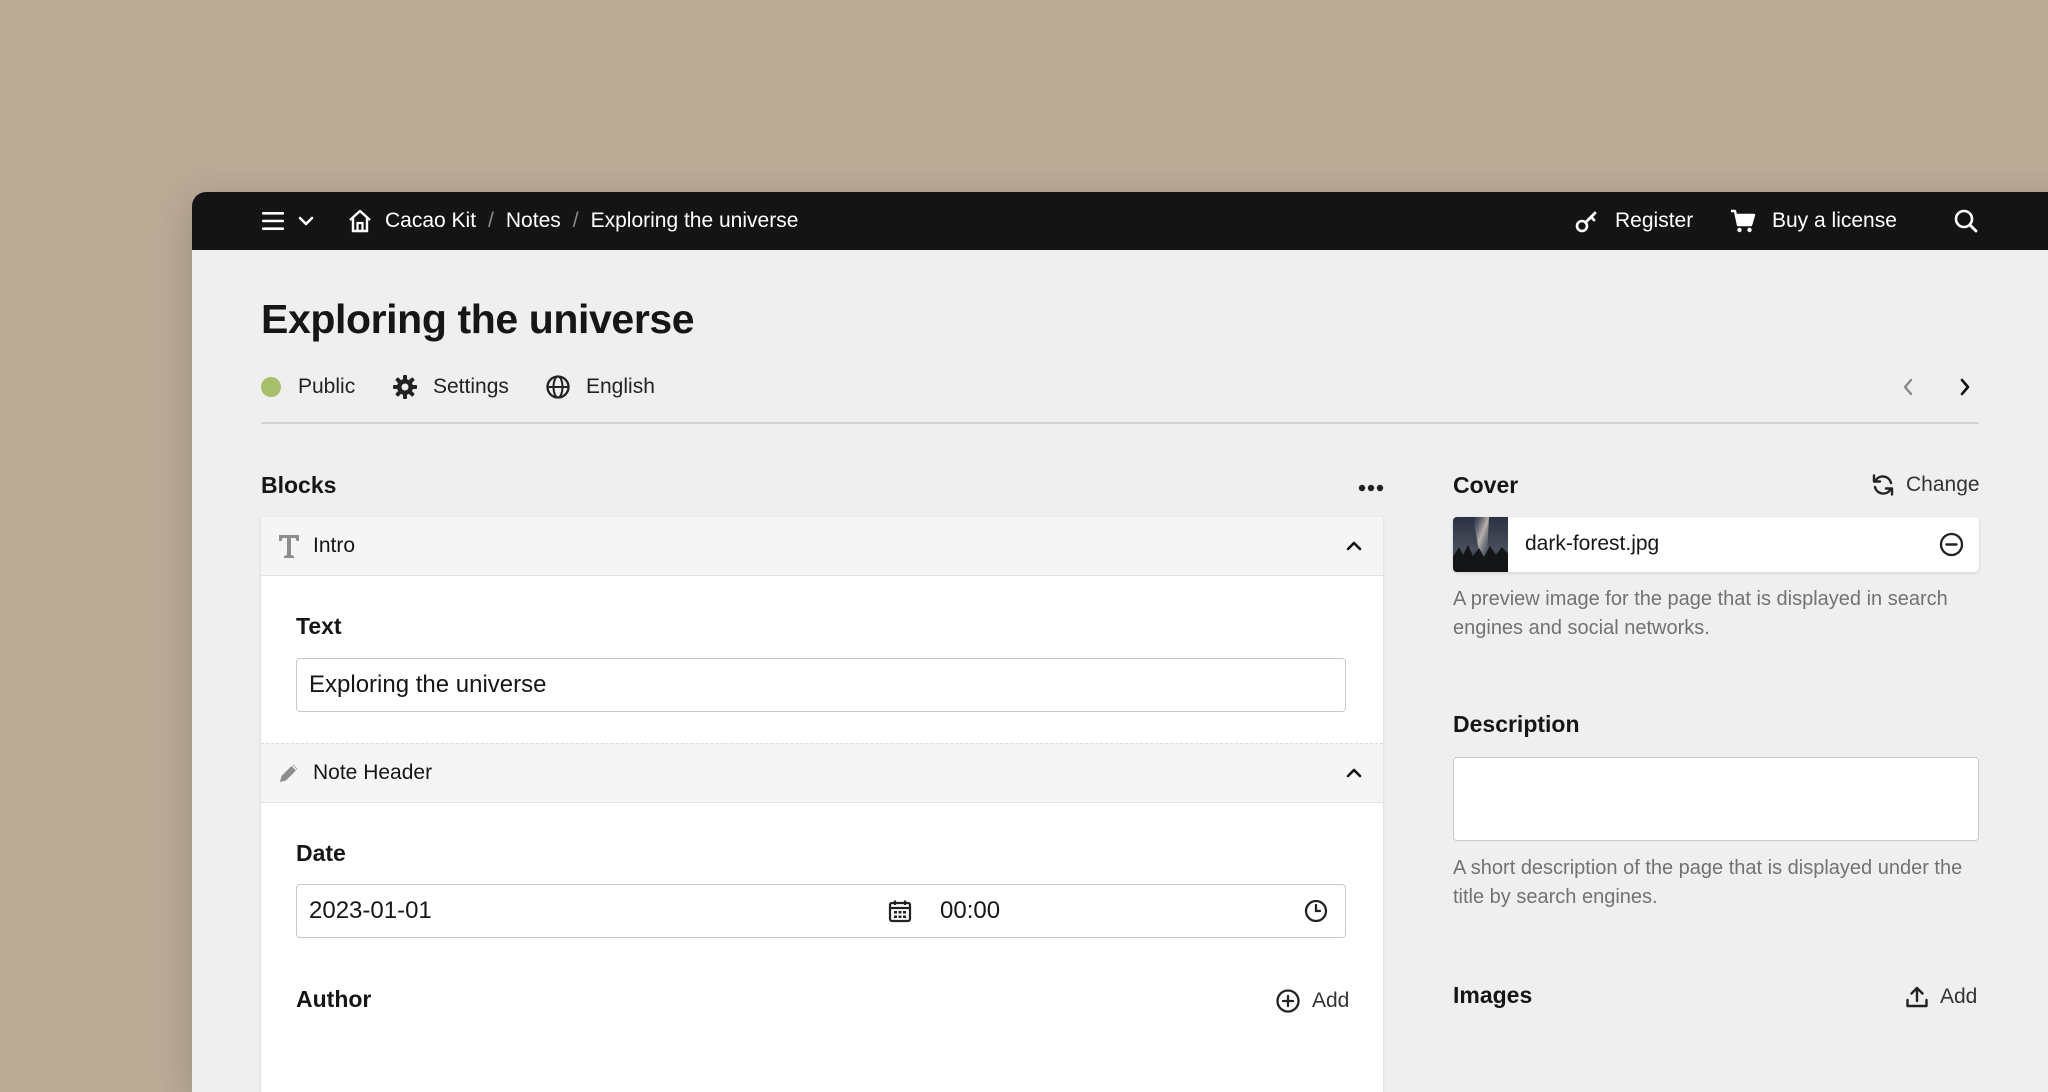 The width and height of the screenshot is (2048, 1092). What do you see at coordinates (273, 221) in the screenshot?
I see `hamburger-icon` at bounding box center [273, 221].